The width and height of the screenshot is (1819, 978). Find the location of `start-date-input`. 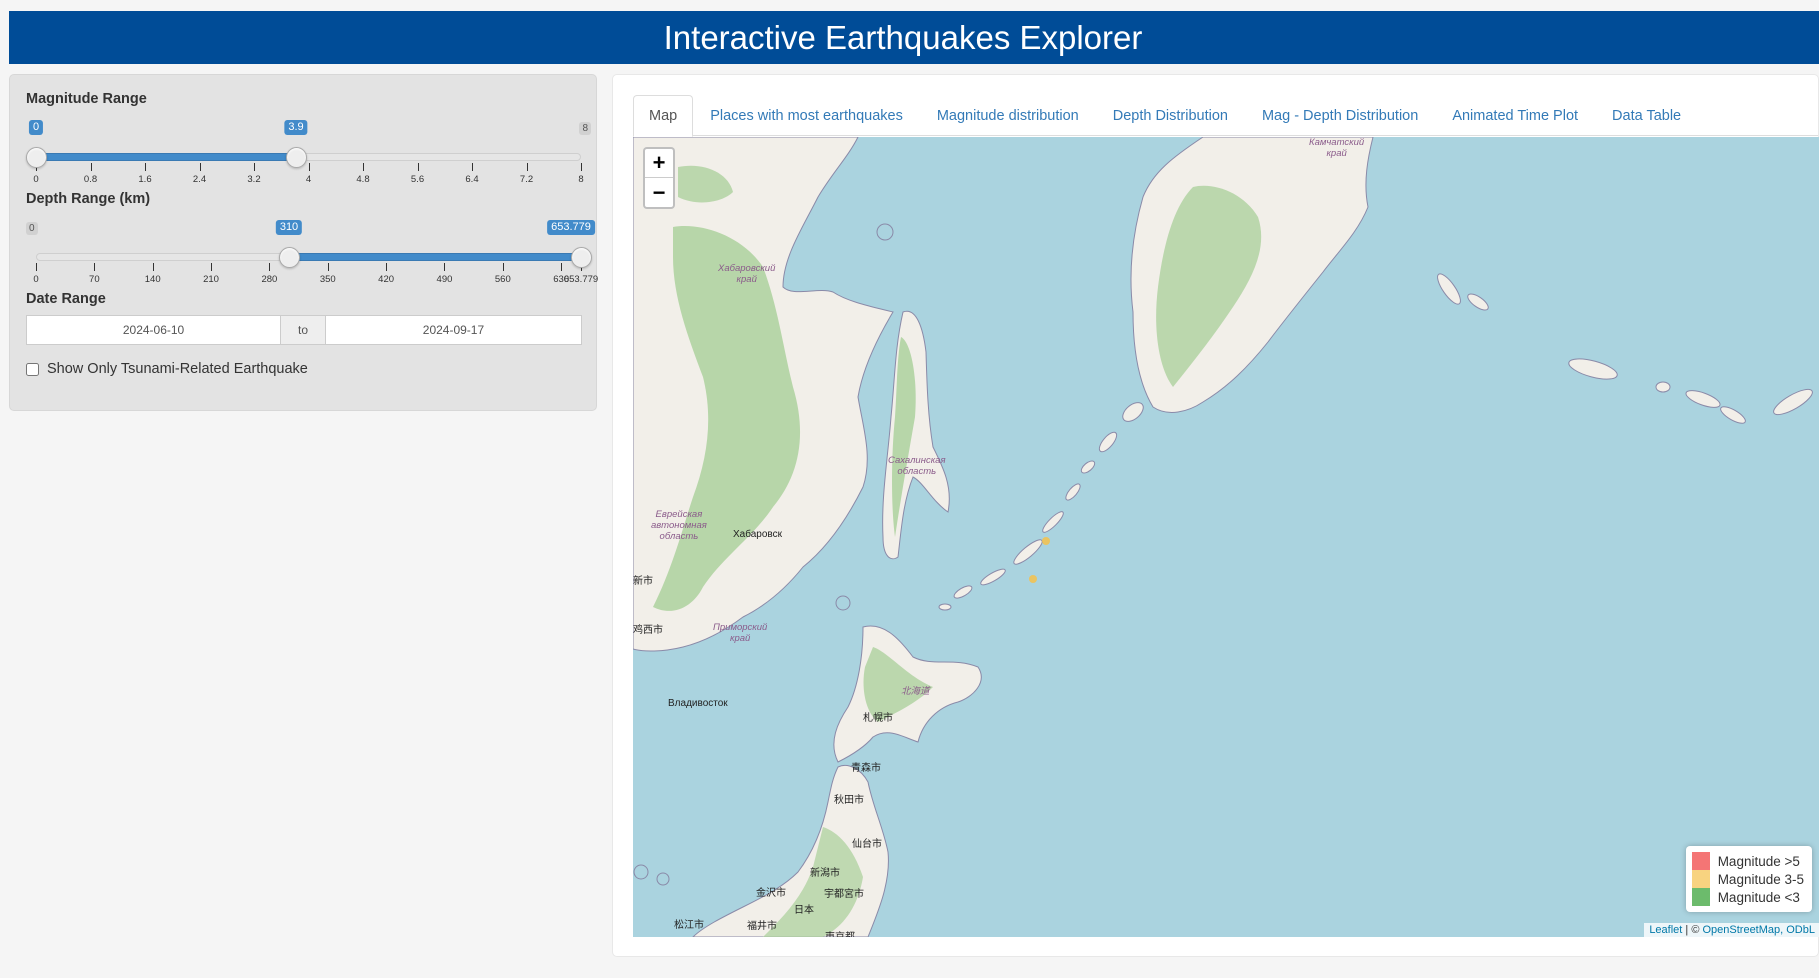

start-date-input is located at coordinates (154, 330).